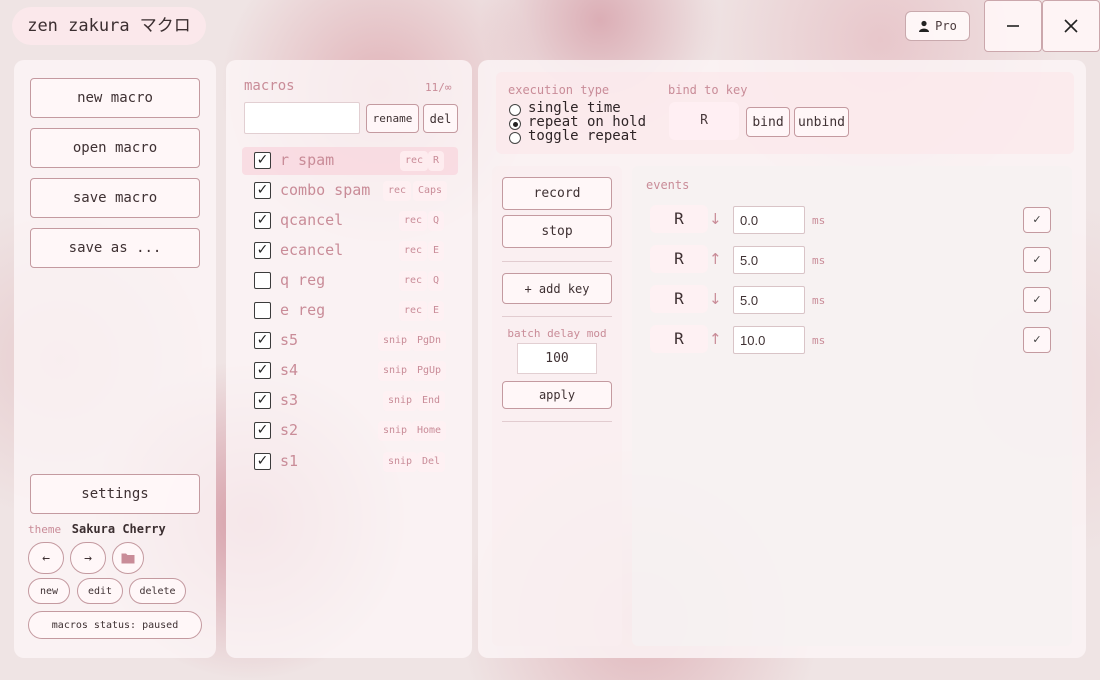  What do you see at coordinates (821, 122) in the screenshot?
I see `unbind-button: unbind` at bounding box center [821, 122].